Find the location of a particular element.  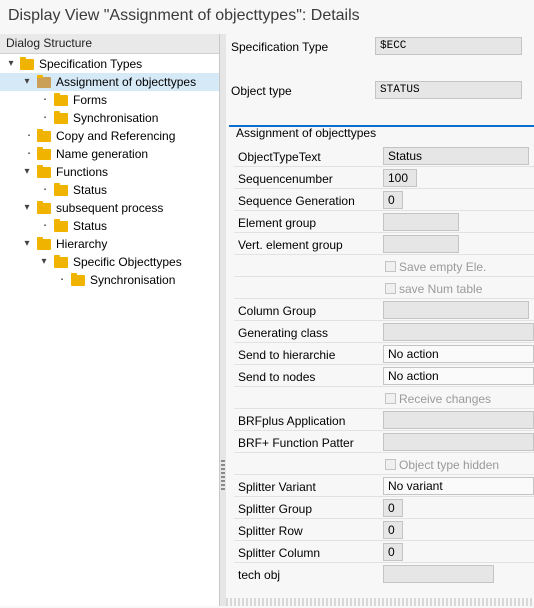

splitter-group-field: 0 is located at coordinates (393, 508).